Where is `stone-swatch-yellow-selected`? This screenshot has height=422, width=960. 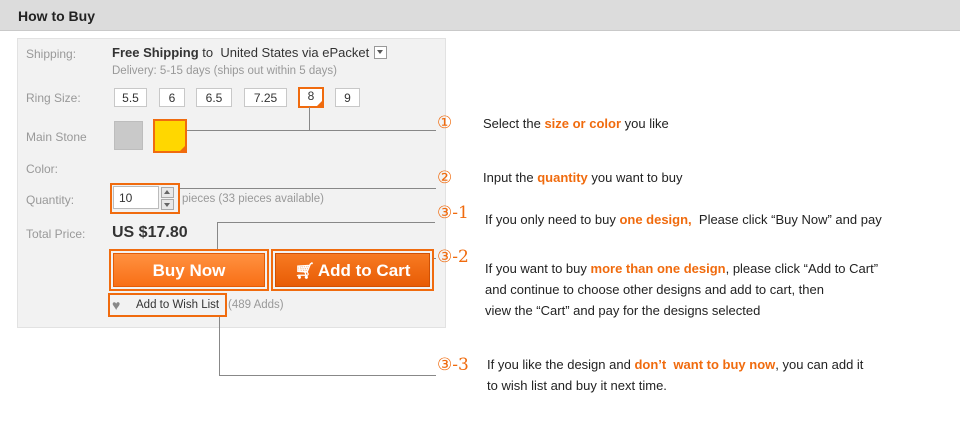
stone-swatch-yellow-selected is located at coordinates (170, 136).